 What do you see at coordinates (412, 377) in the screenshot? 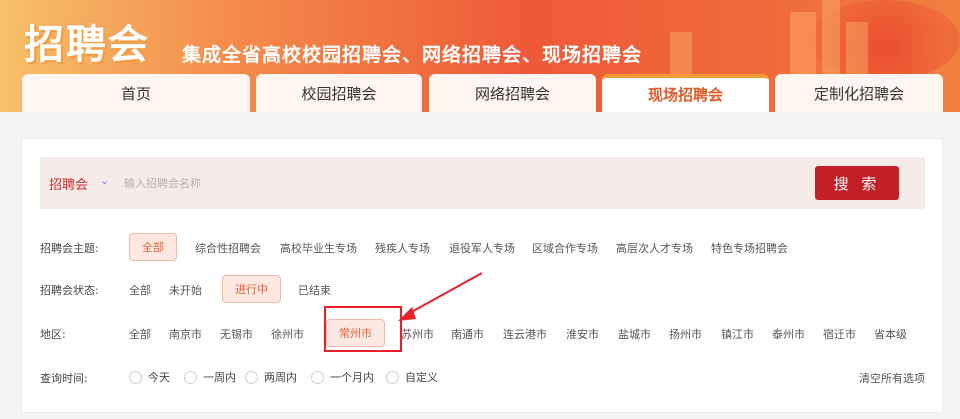
I see `time-radio-custom: 自定义` at bounding box center [412, 377].